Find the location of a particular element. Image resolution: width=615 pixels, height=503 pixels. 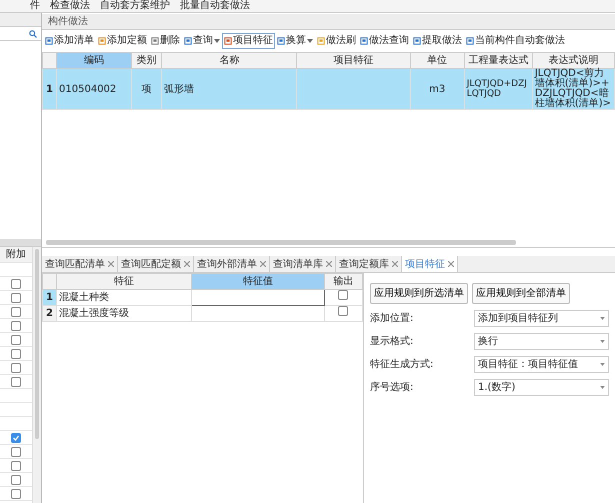

dropdown-field: 添加到项目特征列 is located at coordinates (541, 318).